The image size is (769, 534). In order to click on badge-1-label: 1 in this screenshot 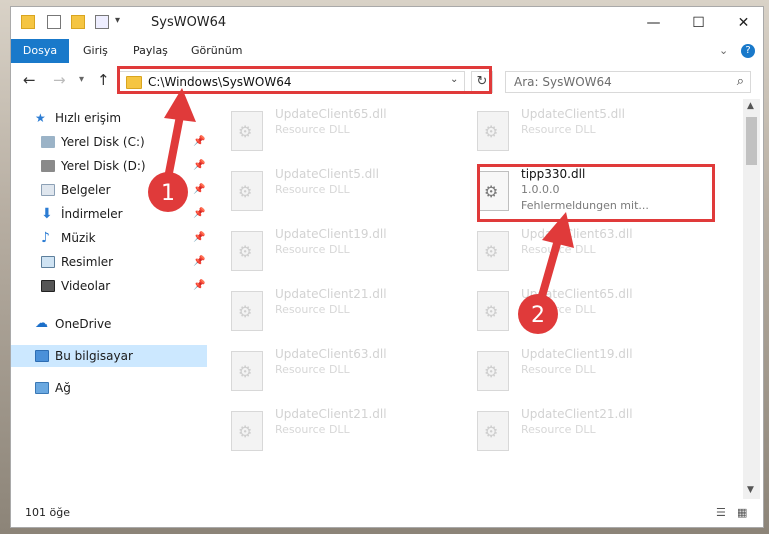, I will do `click(168, 193)`.